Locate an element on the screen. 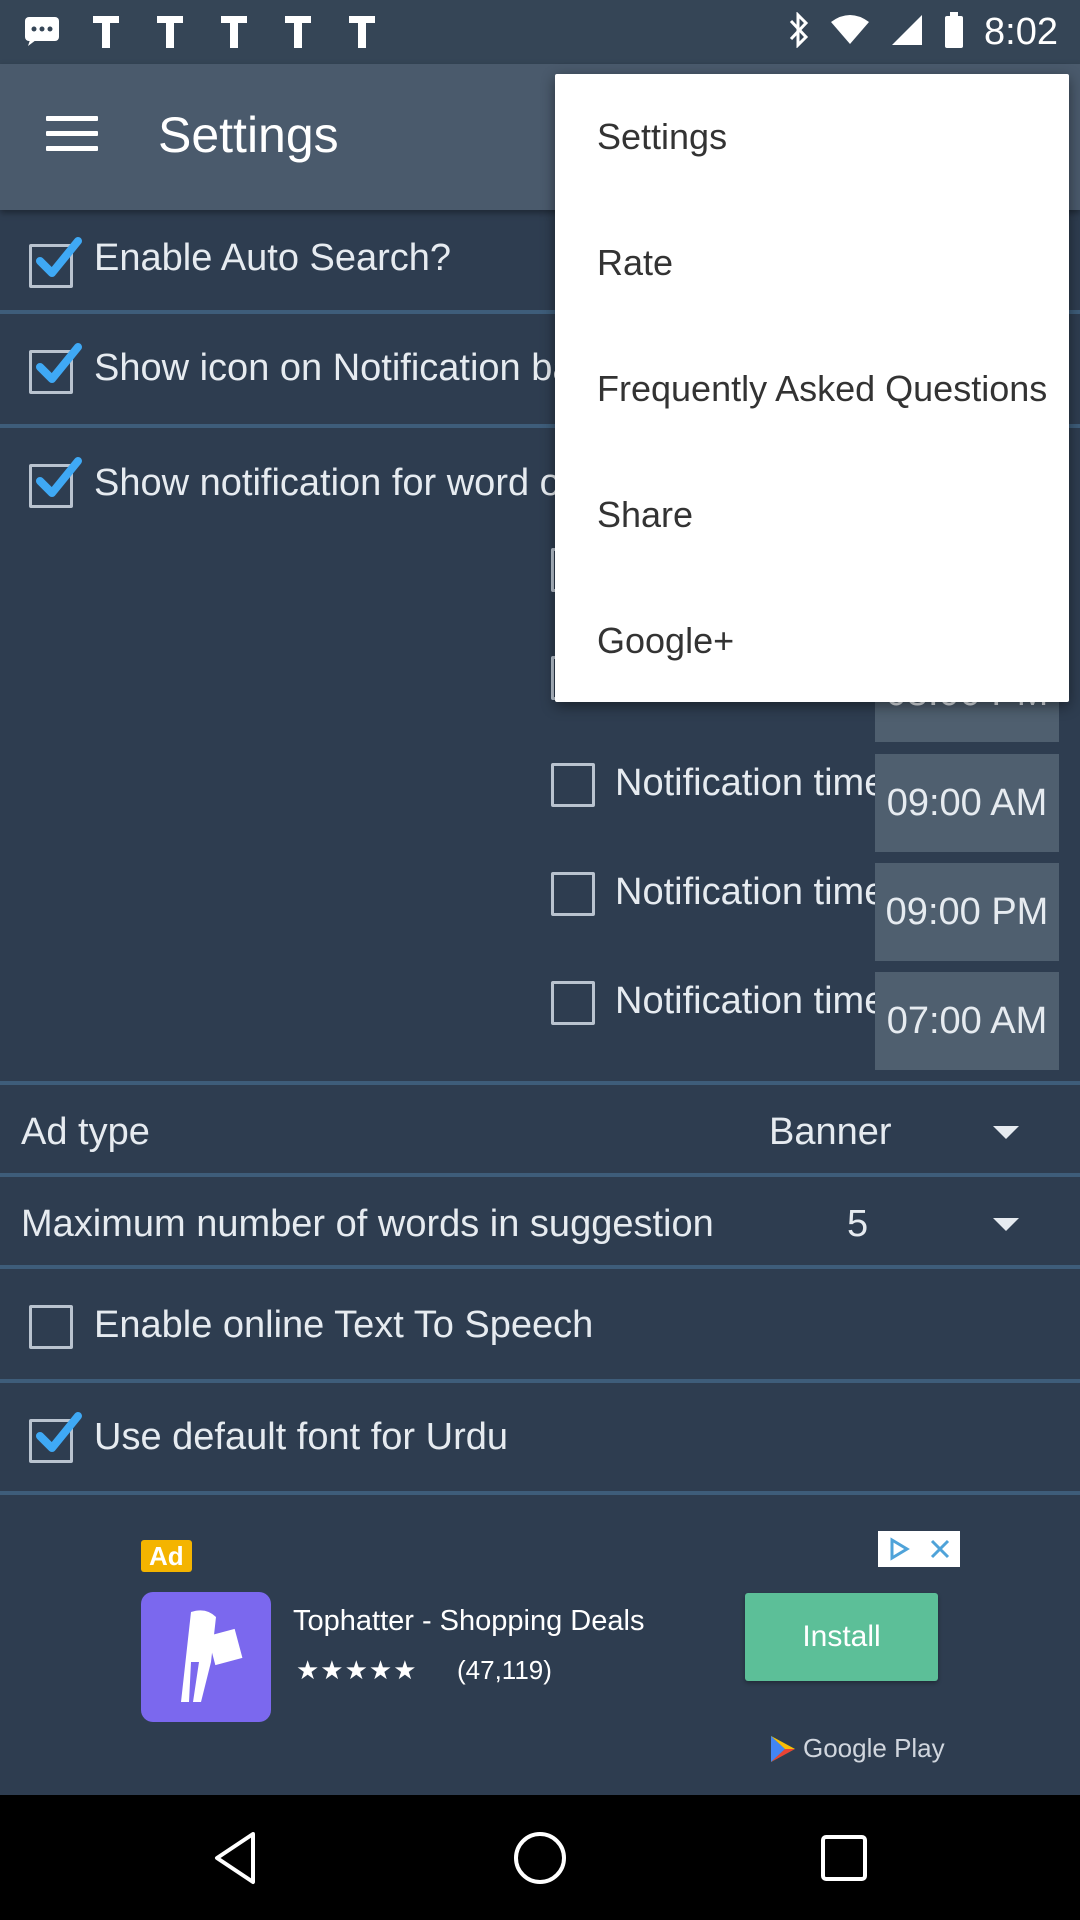 This screenshot has width=1080, height=1920. menu-item-share: Share is located at coordinates (645, 515).